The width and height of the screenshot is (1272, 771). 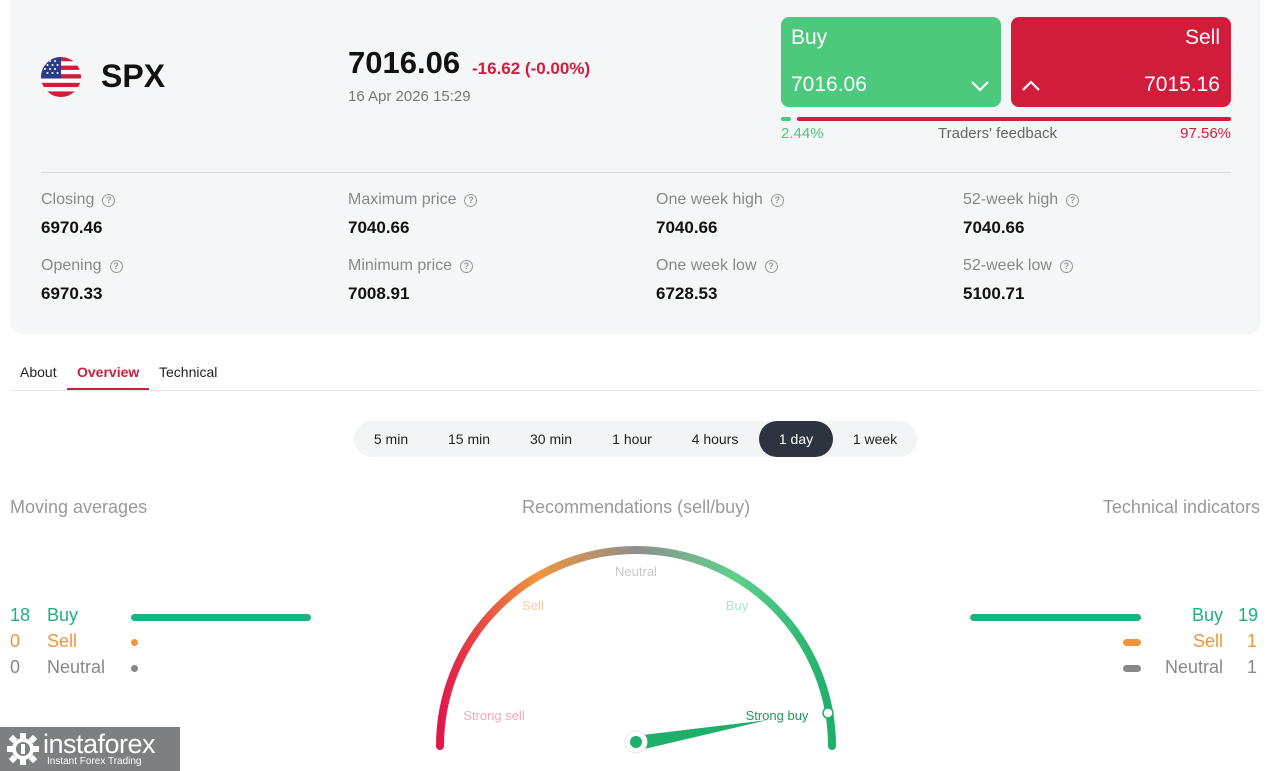 What do you see at coordinates (796, 439) in the screenshot?
I see `period-1-day: 1 day` at bounding box center [796, 439].